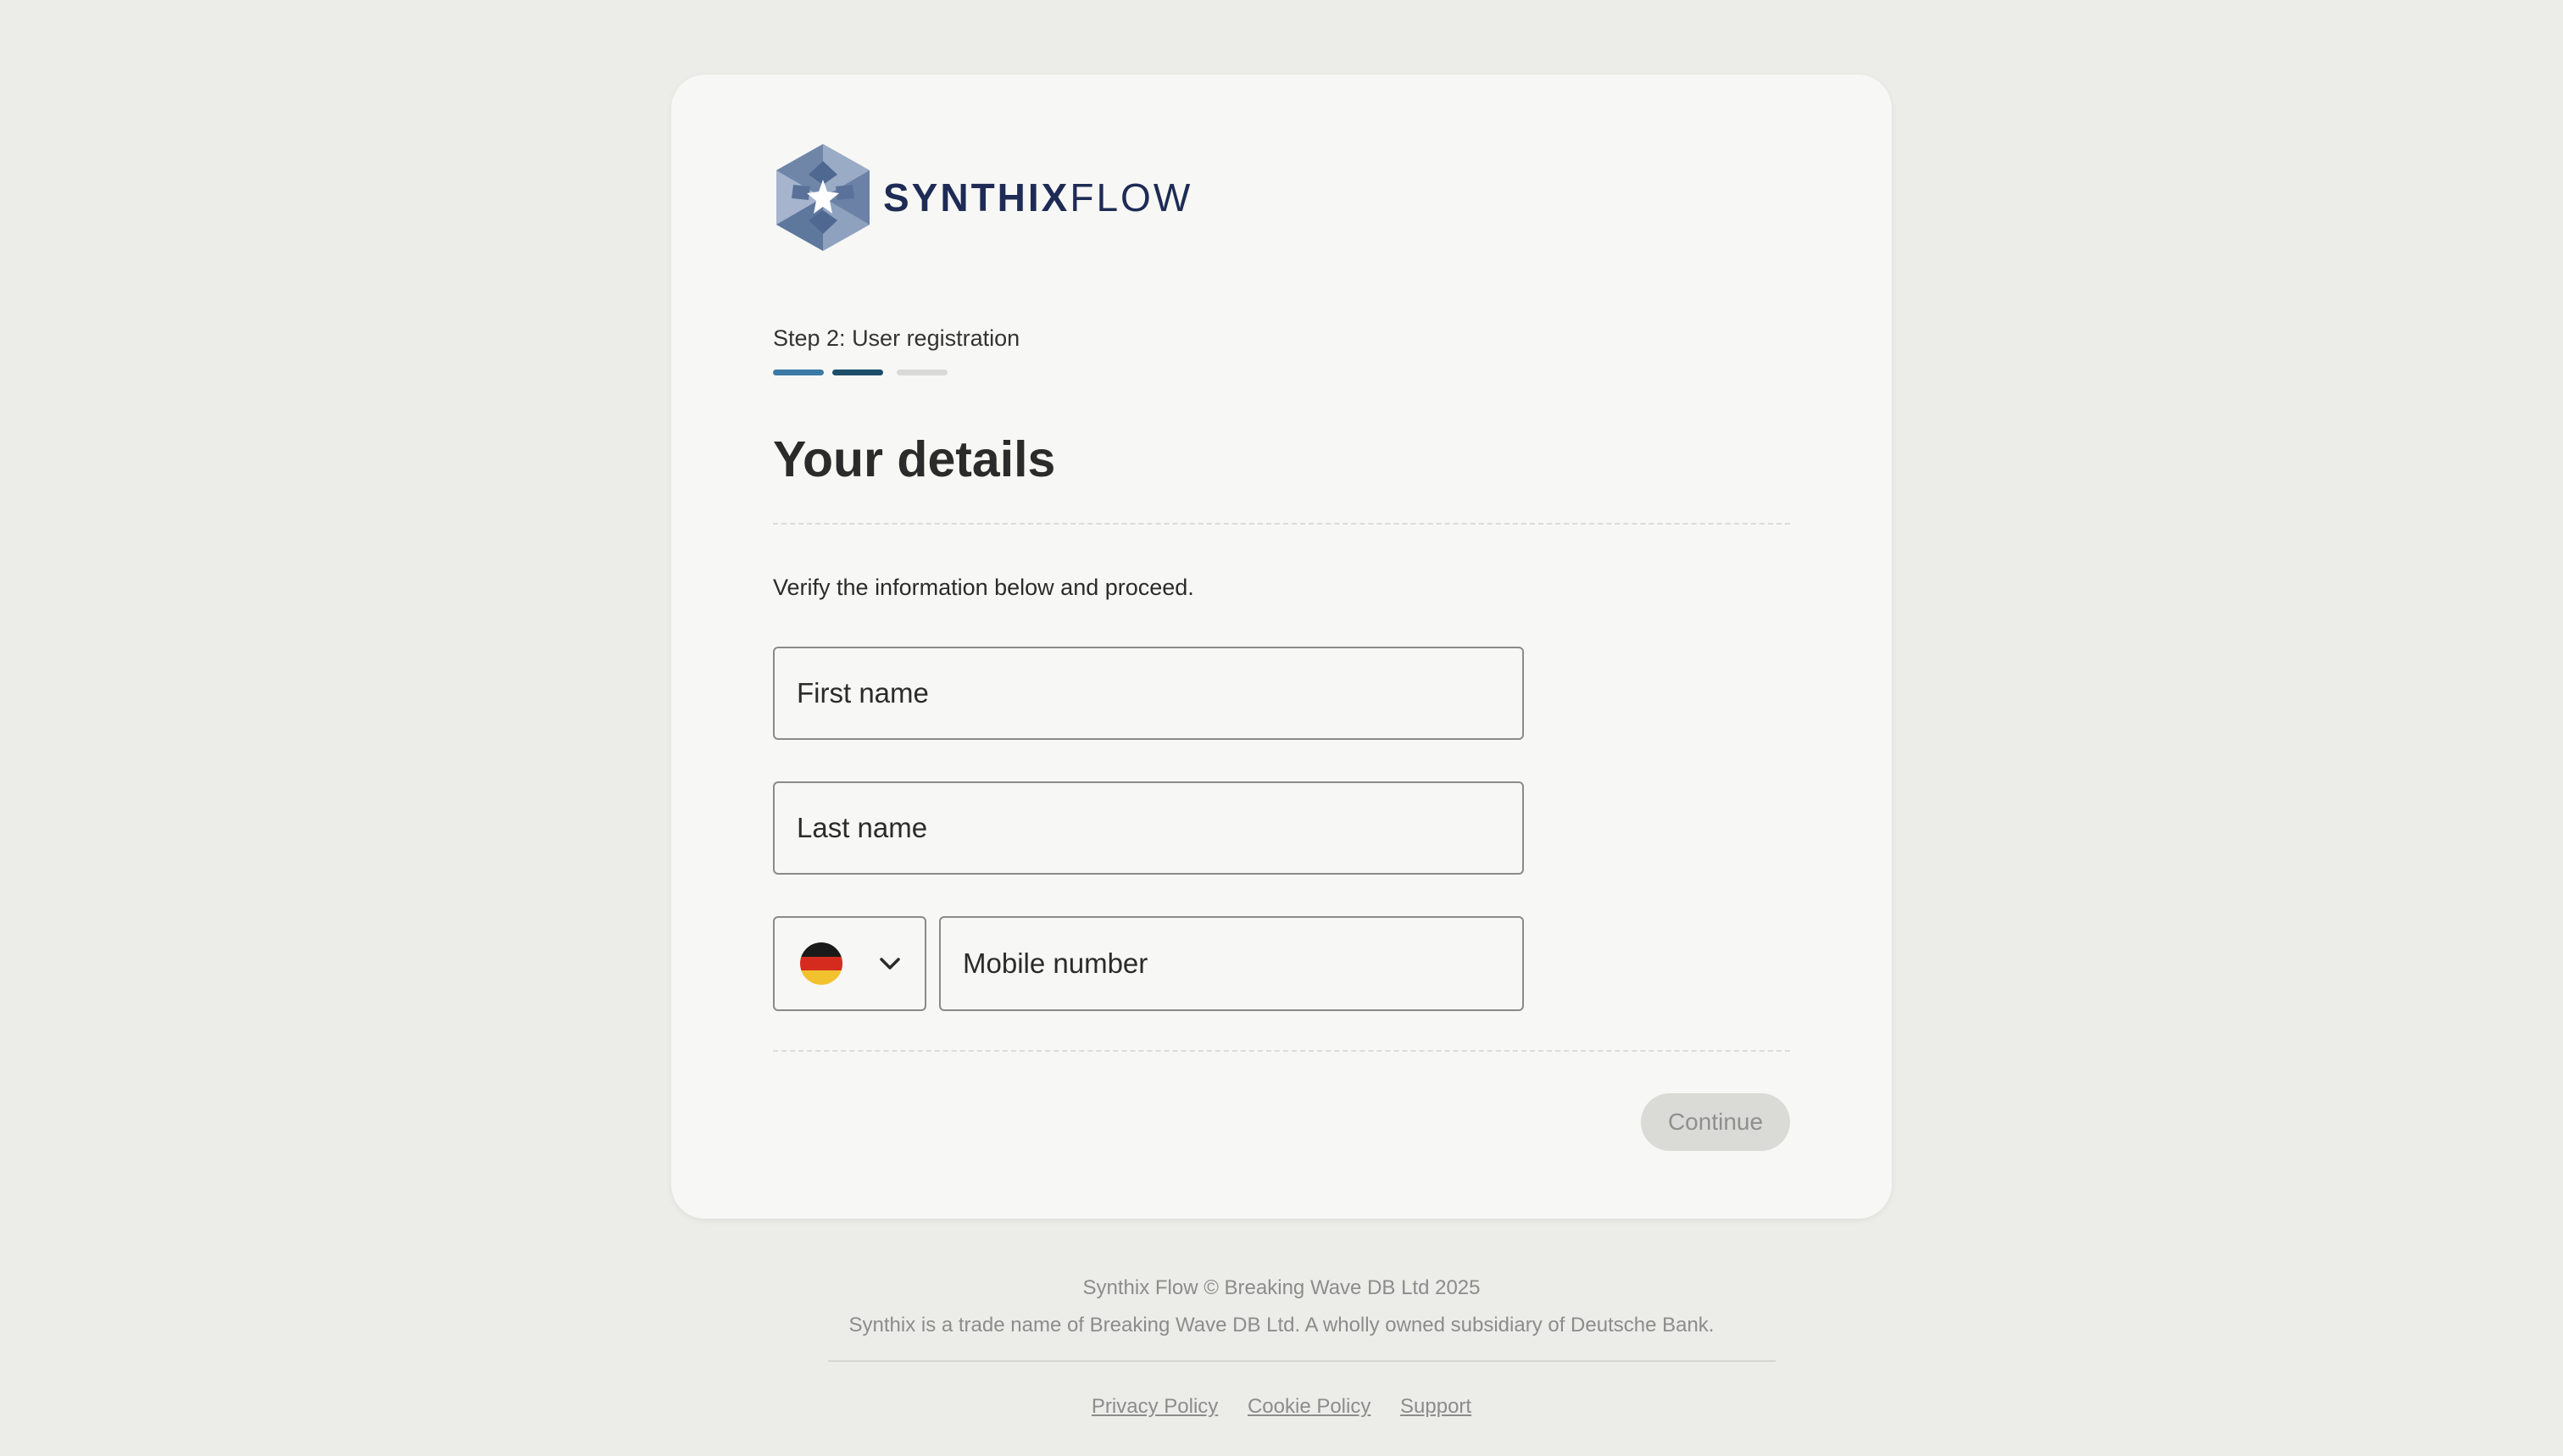 The width and height of the screenshot is (2563, 1456). I want to click on footer-links: Privacy Policy Cookie Policy Support, so click(1281, 1407).